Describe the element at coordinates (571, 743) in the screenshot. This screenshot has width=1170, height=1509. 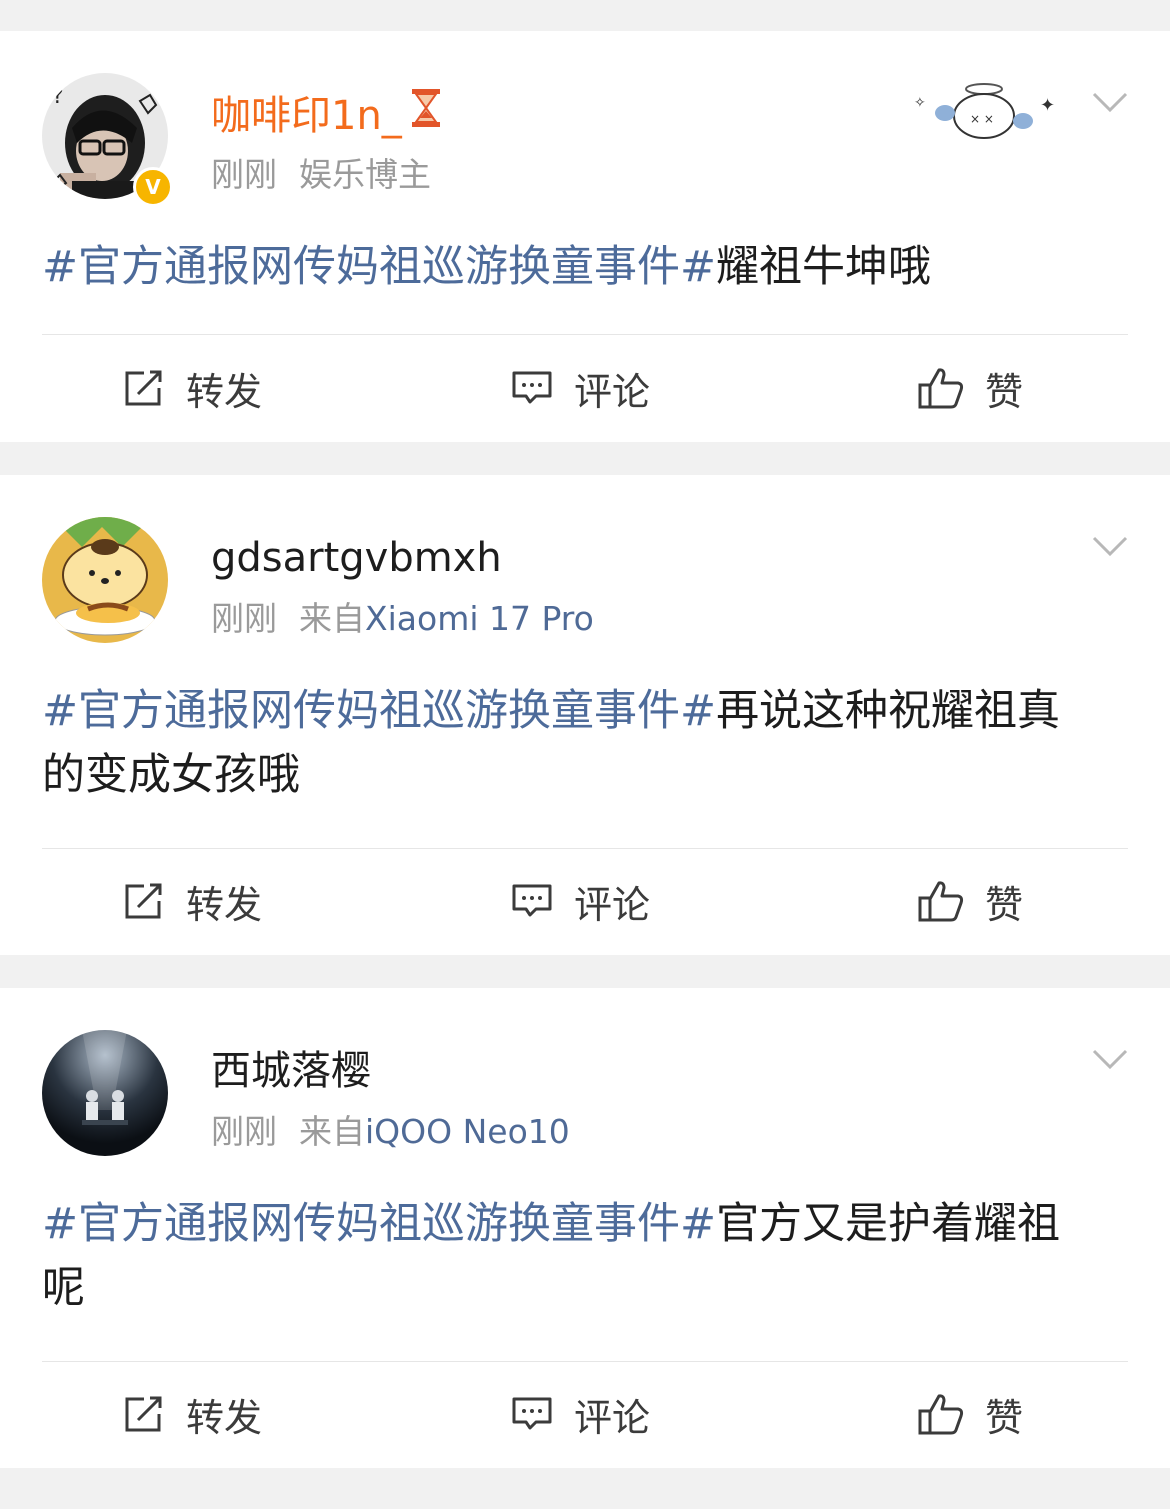
I see `post-content: #官方通报网传妈祖巡游换童事件#再说这种祝耀祖真的变成女孩哦` at that location.